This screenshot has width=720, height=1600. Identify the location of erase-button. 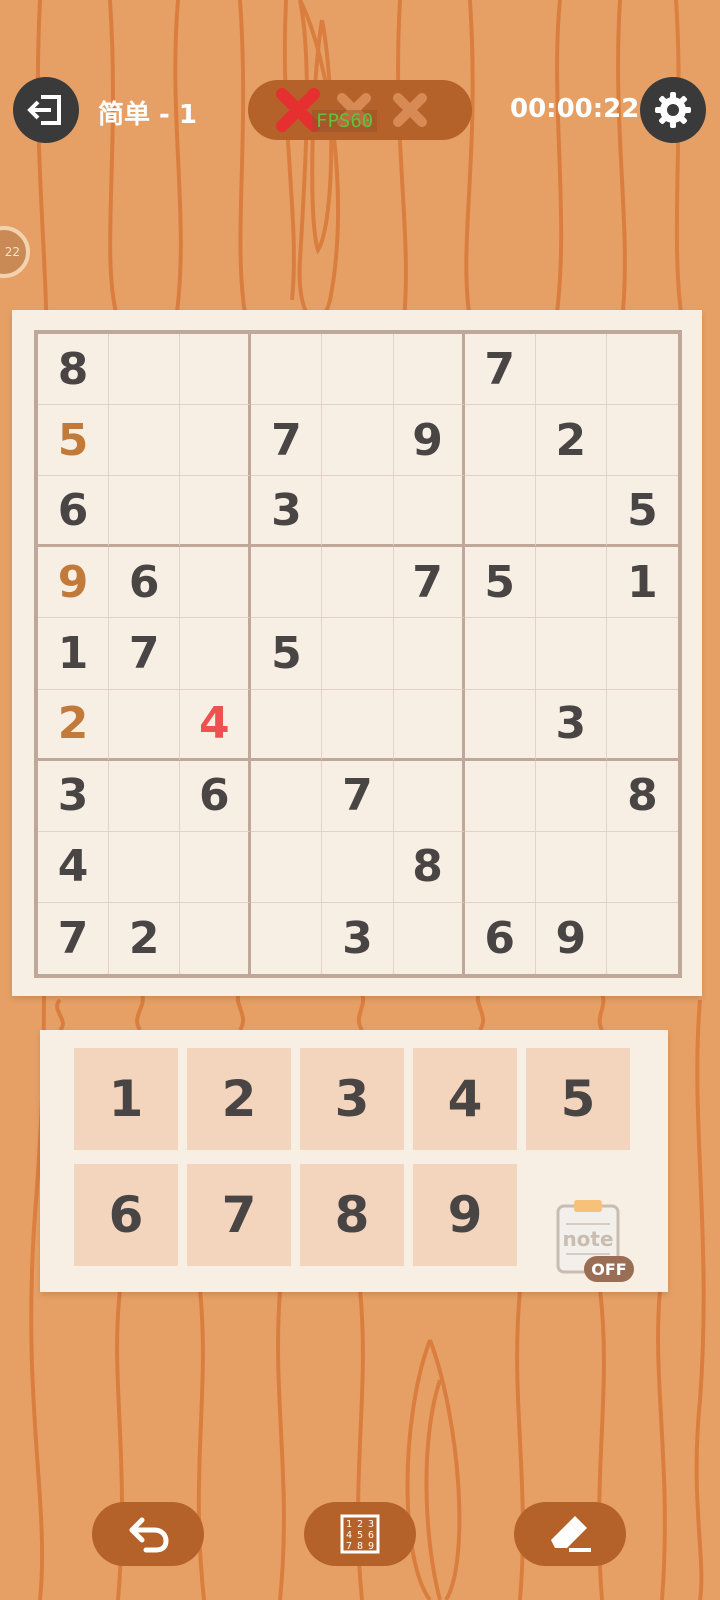
(570, 1534).